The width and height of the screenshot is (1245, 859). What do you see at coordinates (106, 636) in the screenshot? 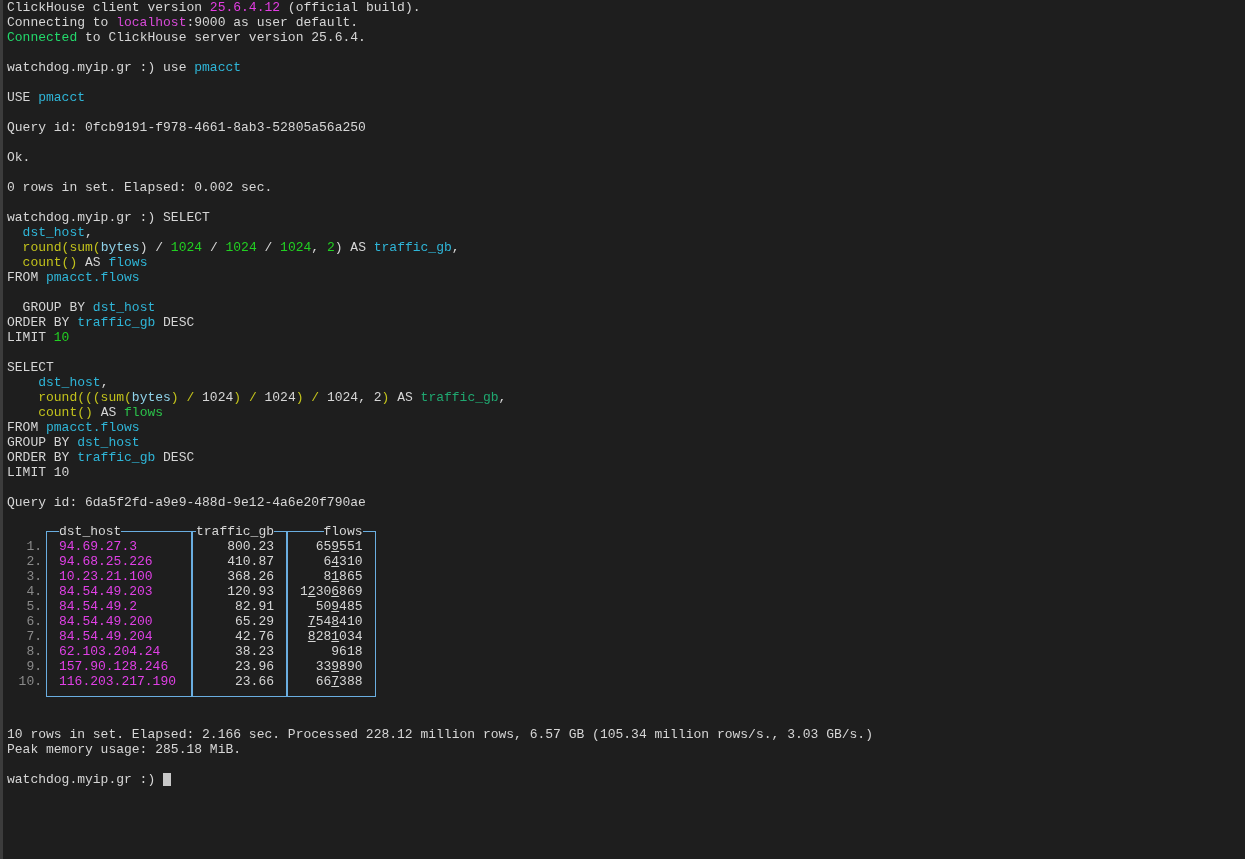
I see `table-cell-text: 84.54.49.204` at bounding box center [106, 636].